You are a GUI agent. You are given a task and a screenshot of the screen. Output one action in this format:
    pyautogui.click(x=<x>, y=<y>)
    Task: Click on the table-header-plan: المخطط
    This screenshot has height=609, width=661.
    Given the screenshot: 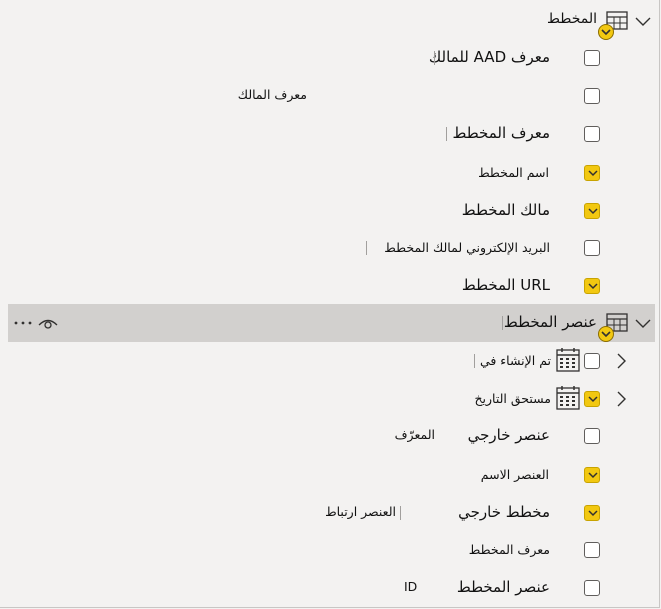 What is the action you would take?
    pyautogui.click(x=330, y=21)
    